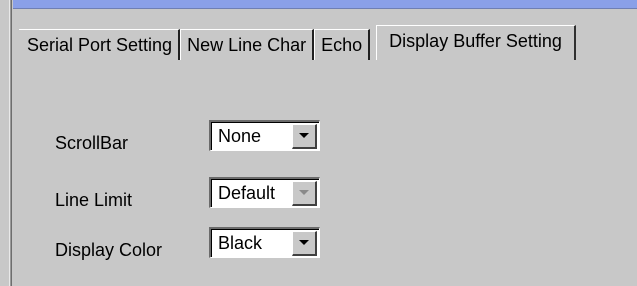  I want to click on scrollbar-dropdown-button, so click(304, 136).